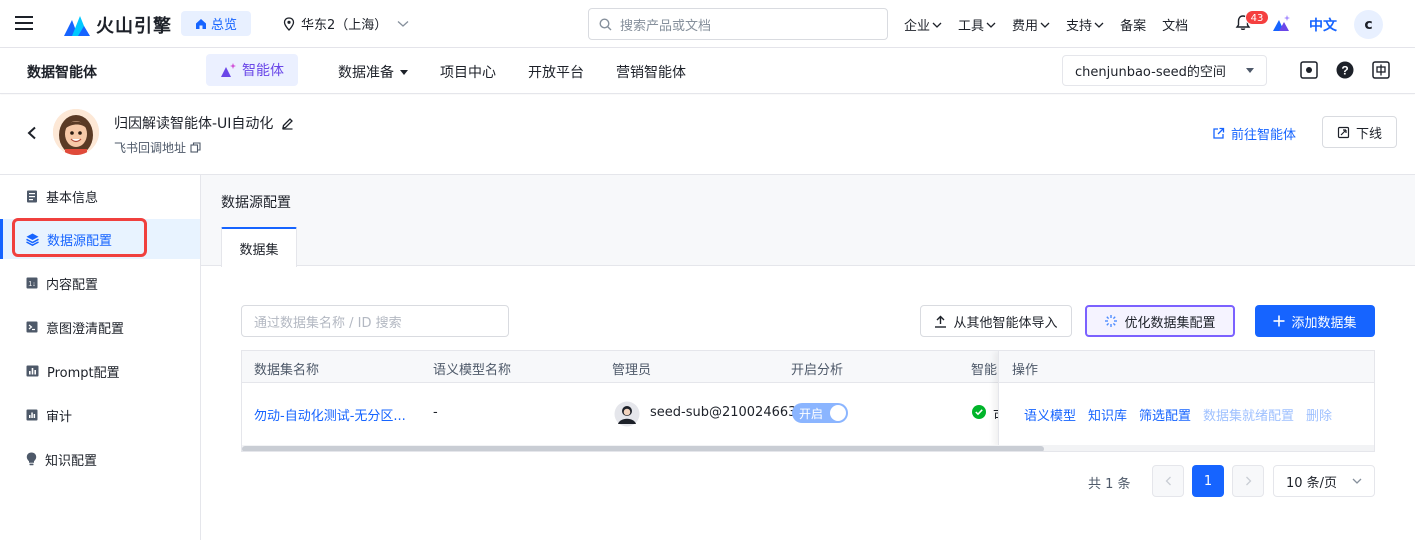 The image size is (1415, 540). Describe the element at coordinates (984, 370) in the screenshot. I see `column-header-intelligent: 智能` at that location.